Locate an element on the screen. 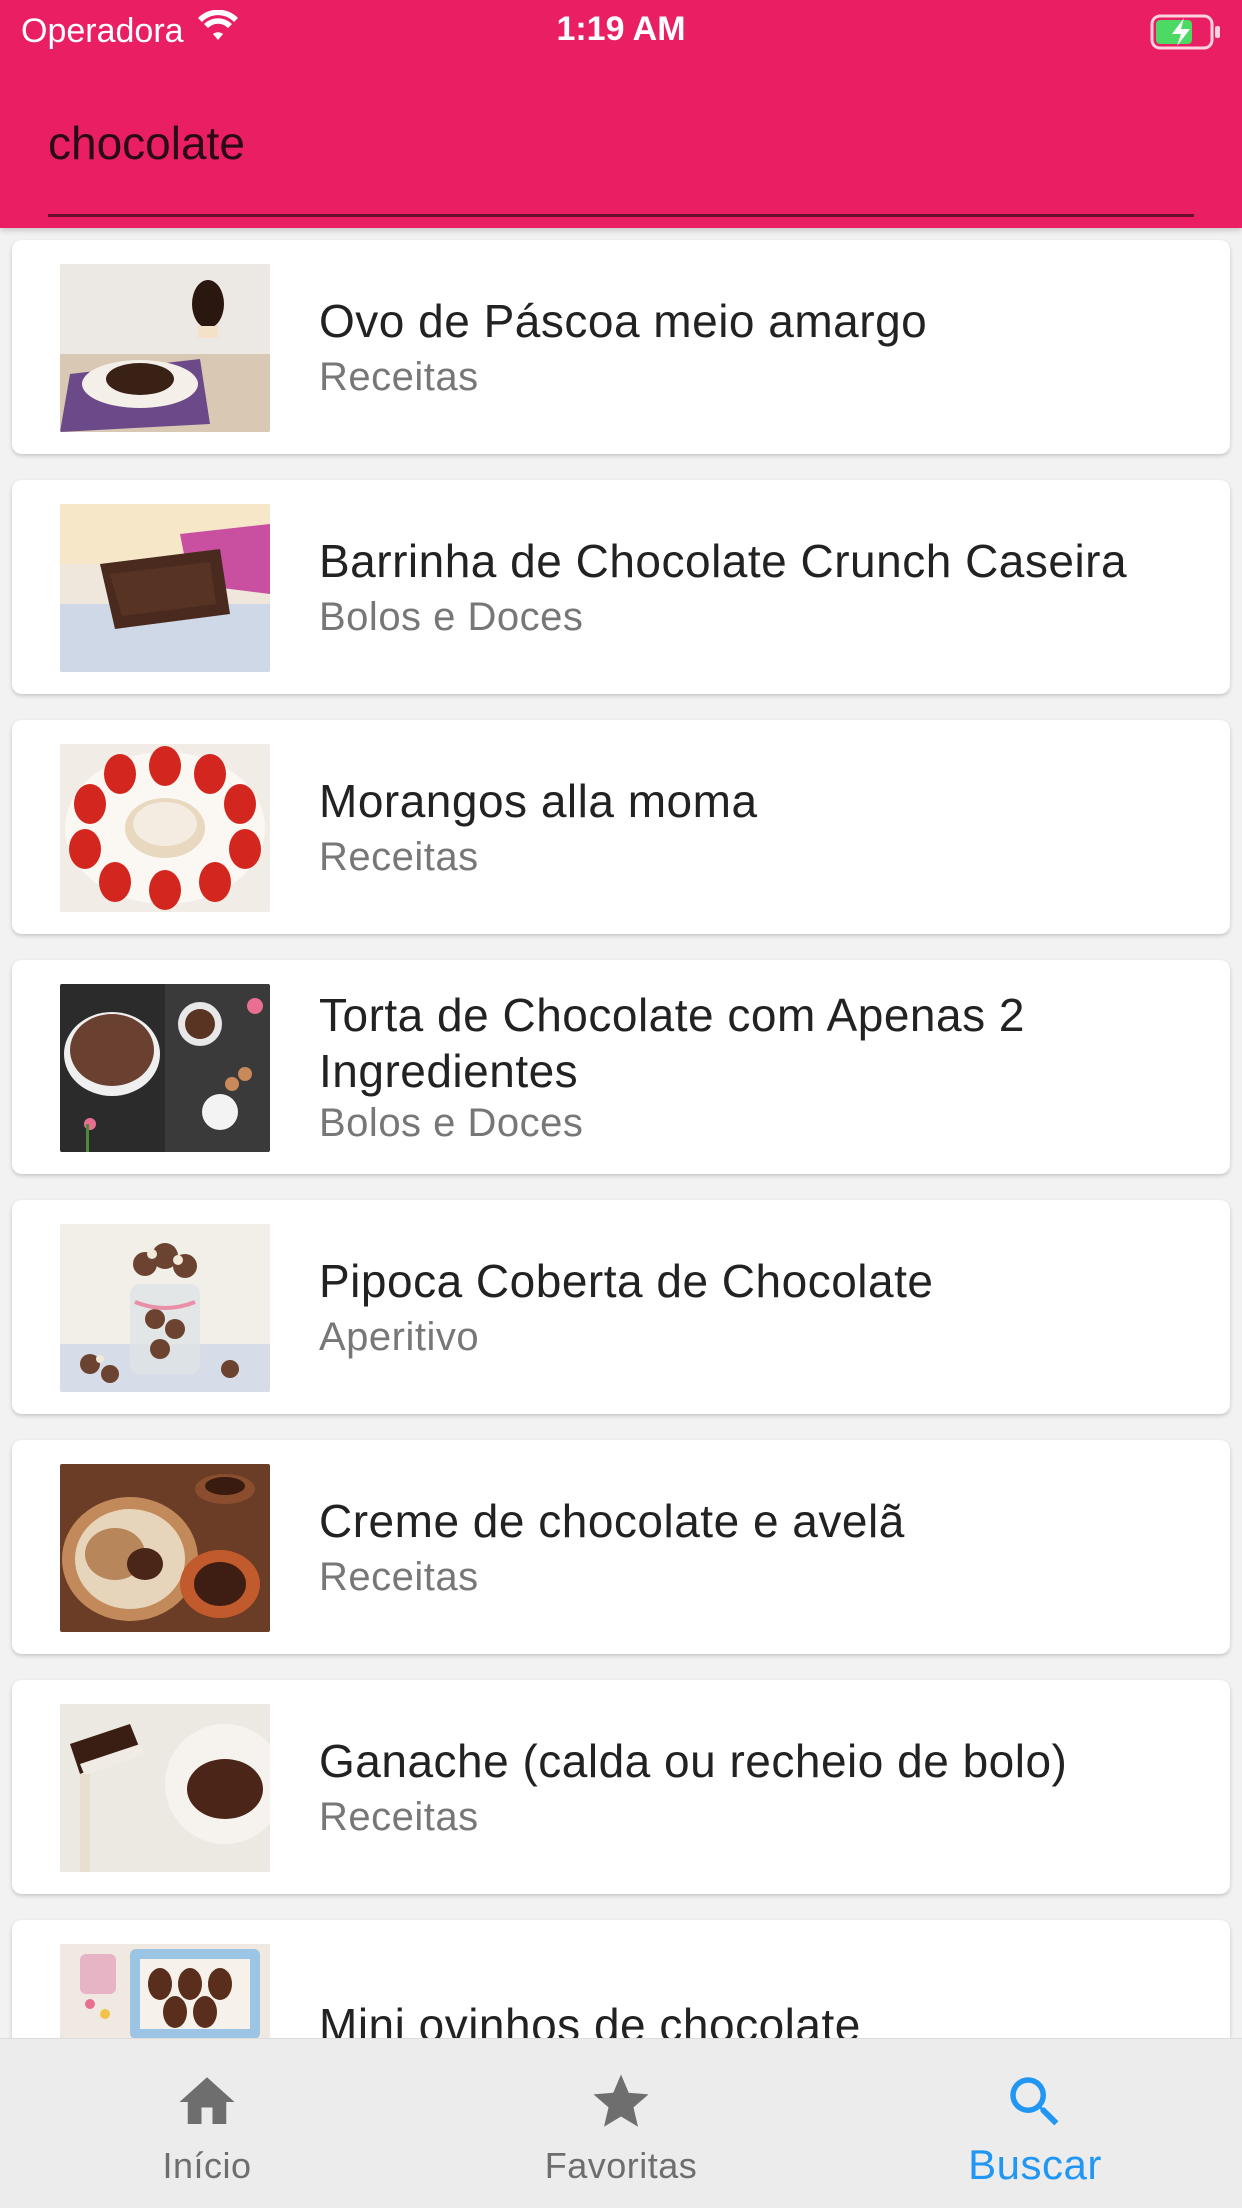 The image size is (1242, 2208). nav-item-inicio: Início is located at coordinates (207, 2123).